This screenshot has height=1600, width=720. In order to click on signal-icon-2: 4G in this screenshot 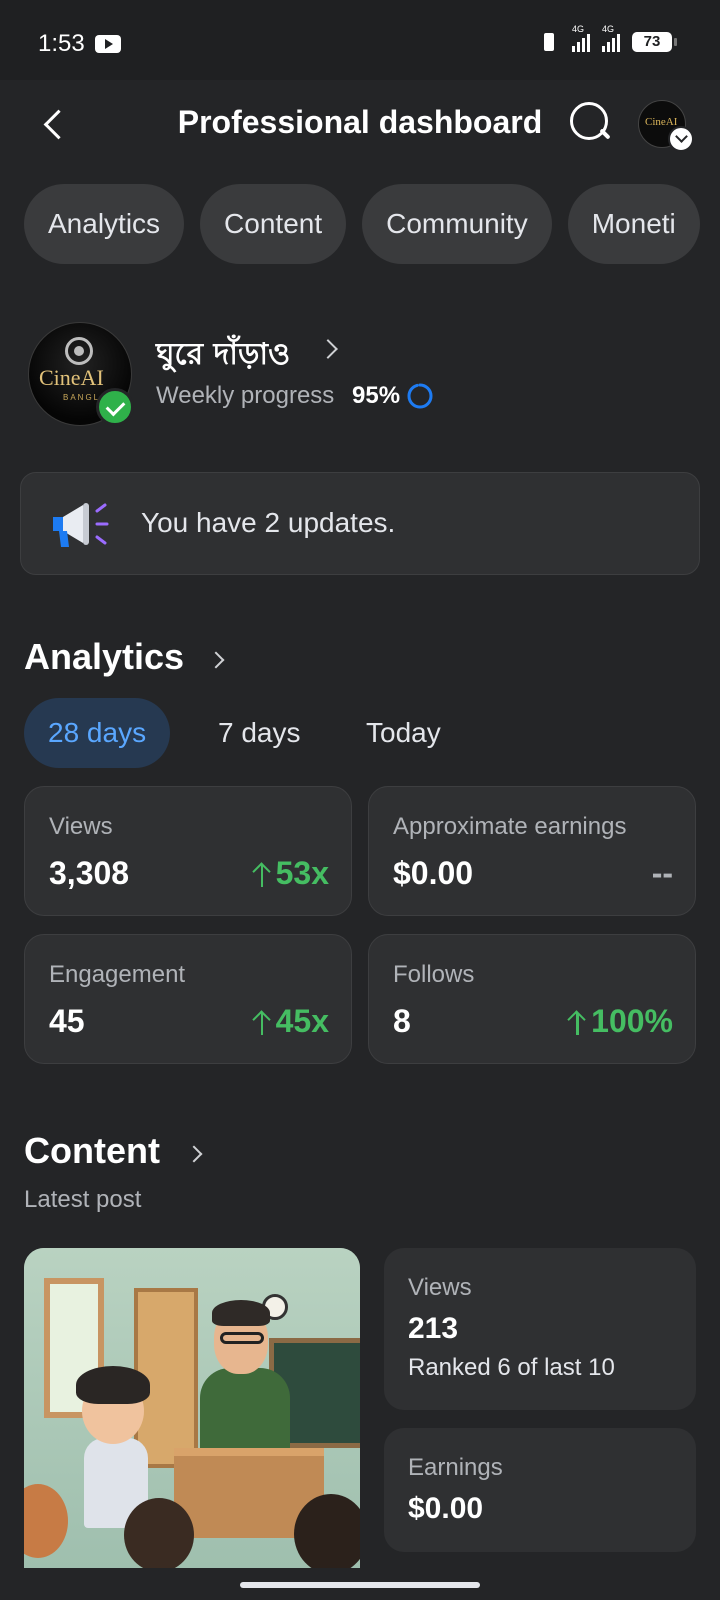, I will do `click(611, 38)`.